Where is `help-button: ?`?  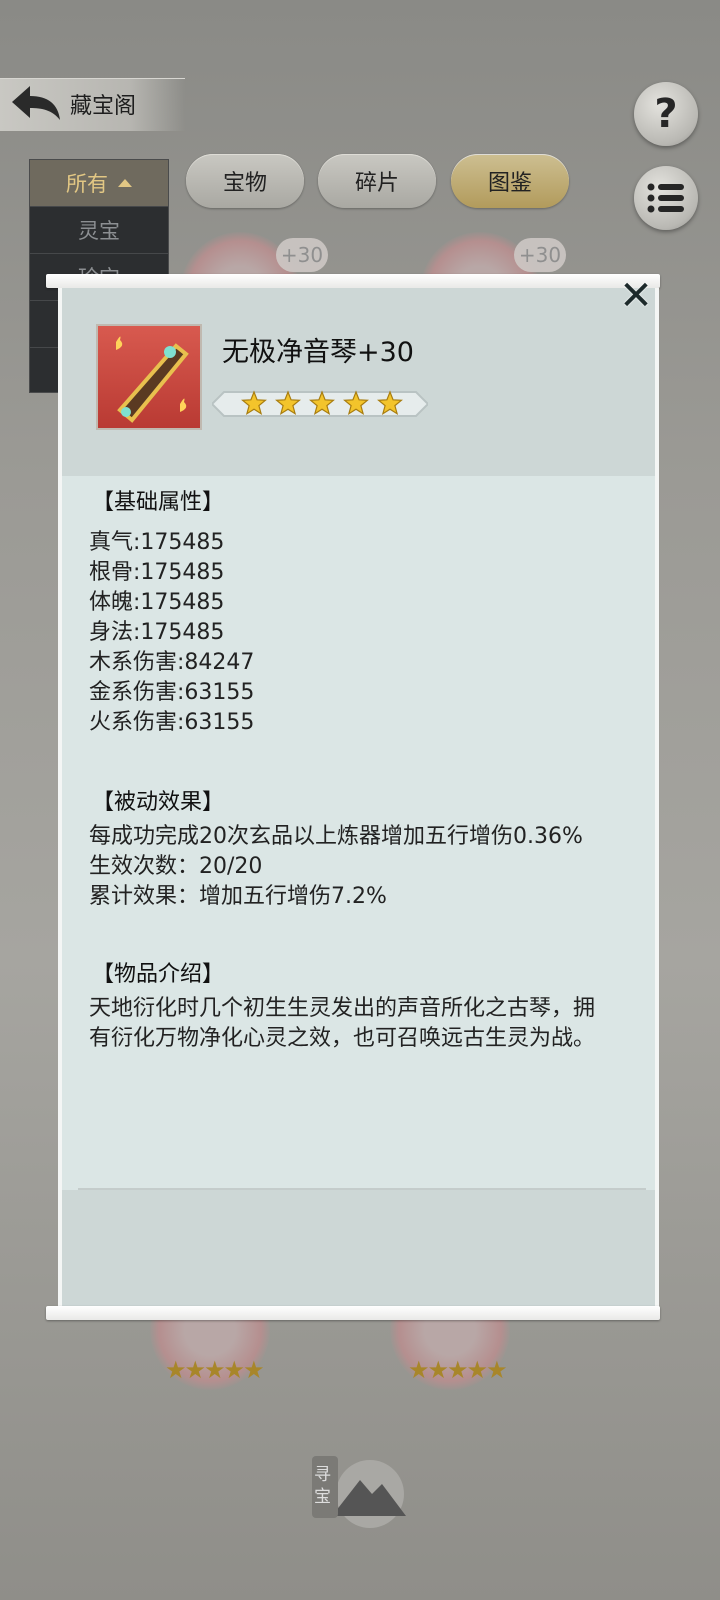
help-button: ? is located at coordinates (666, 114).